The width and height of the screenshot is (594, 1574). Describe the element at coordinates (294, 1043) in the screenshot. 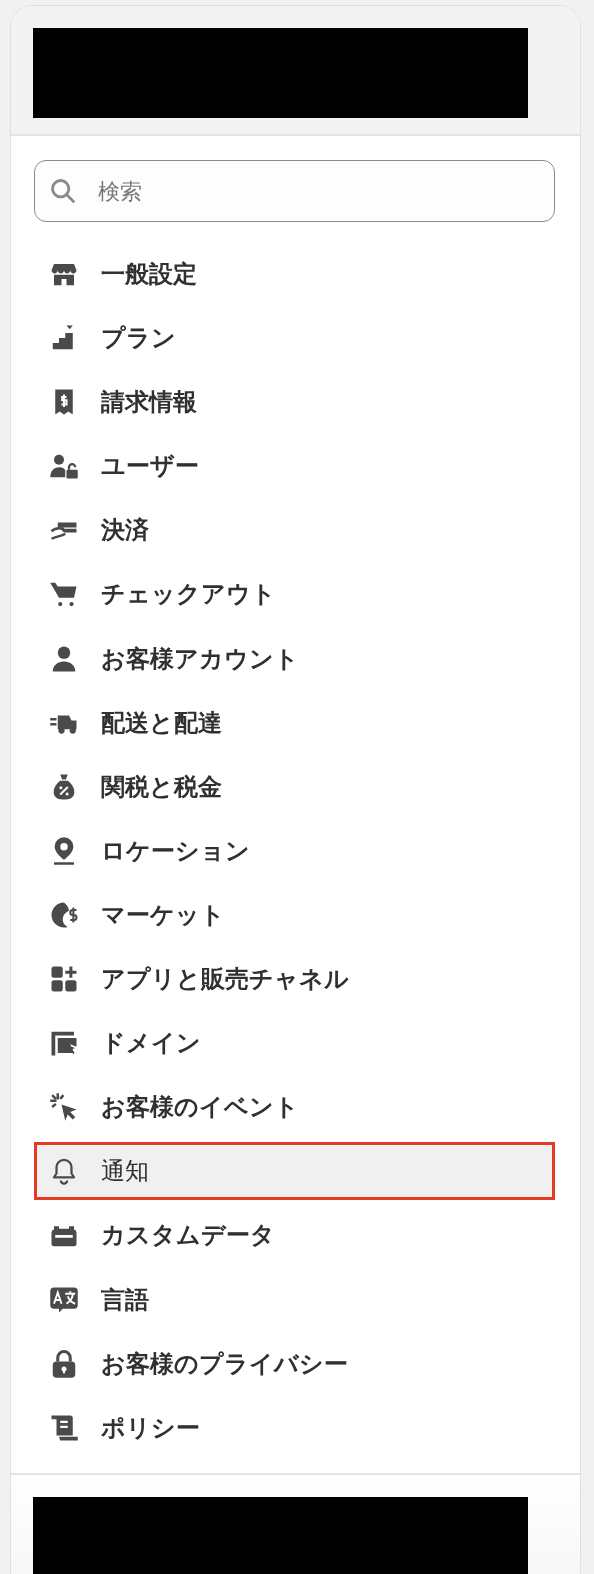

I see `settings-nav-item: ドメイン` at that location.